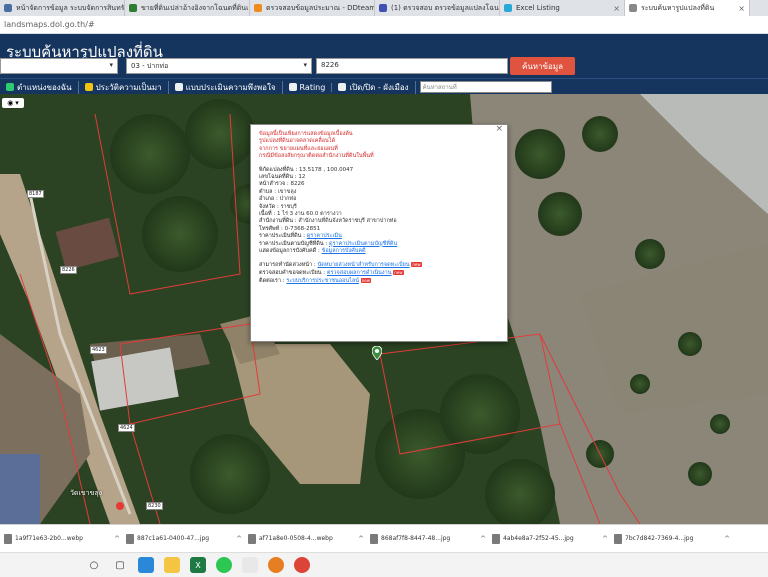  I want to click on popup-link-label: สามารถทำนัดล่วงหน้า, so click(286, 264).